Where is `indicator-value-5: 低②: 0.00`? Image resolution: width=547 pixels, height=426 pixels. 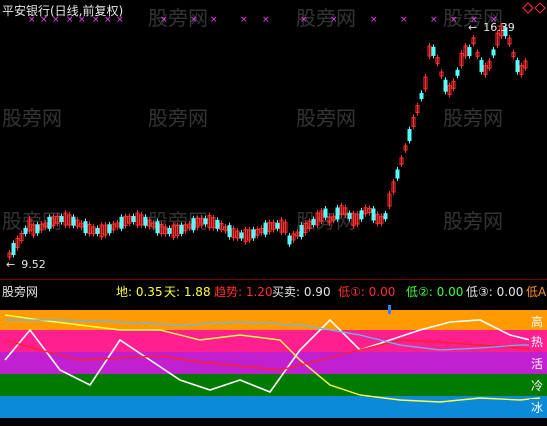
indicator-value-5: 低②: 0.00 is located at coordinates (435, 292).